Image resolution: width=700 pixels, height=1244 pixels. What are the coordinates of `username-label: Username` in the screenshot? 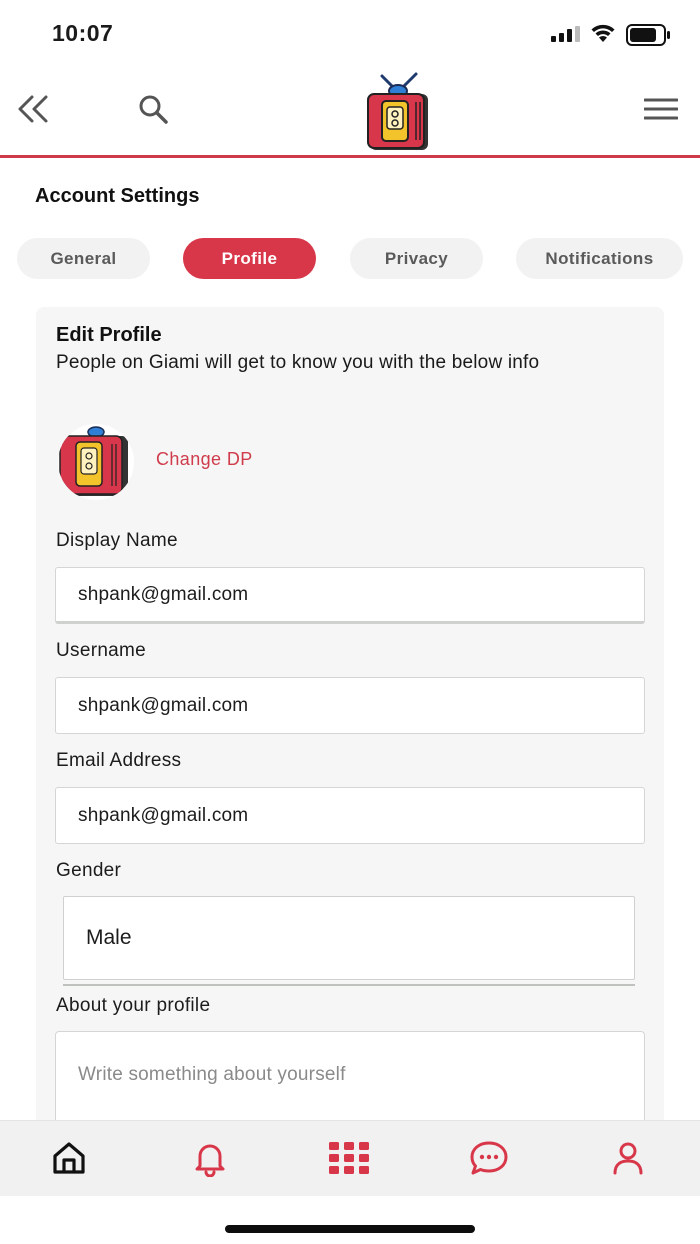 It's located at (101, 650).